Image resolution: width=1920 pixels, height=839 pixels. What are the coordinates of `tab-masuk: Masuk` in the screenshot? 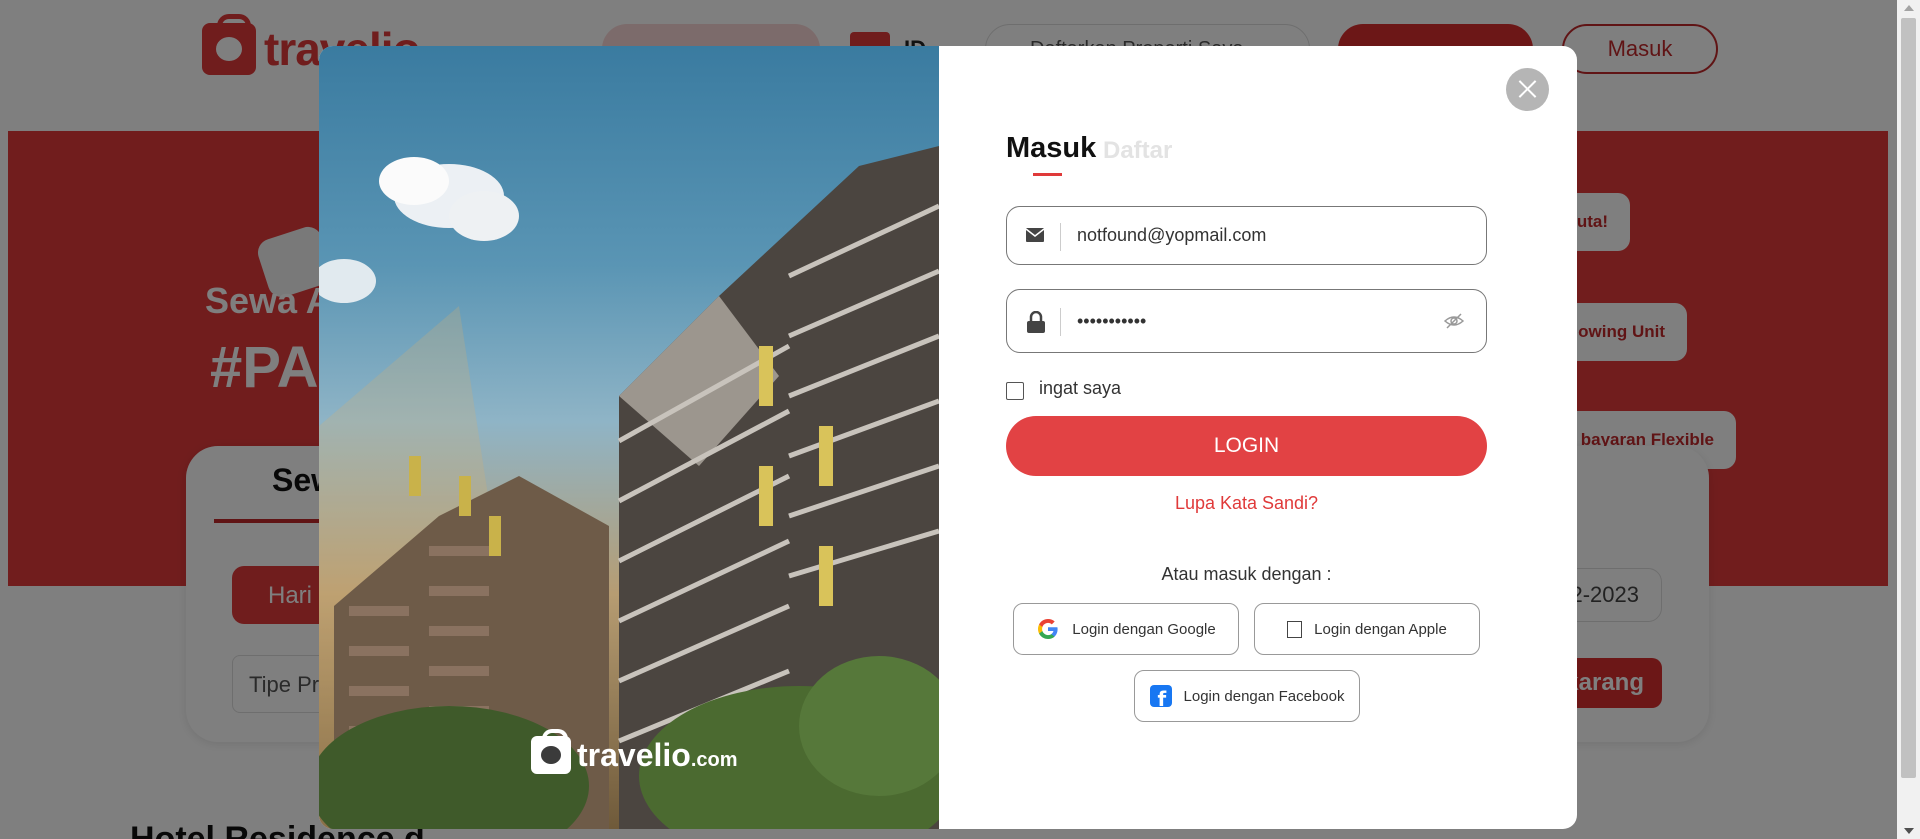 It's located at (1051, 148).